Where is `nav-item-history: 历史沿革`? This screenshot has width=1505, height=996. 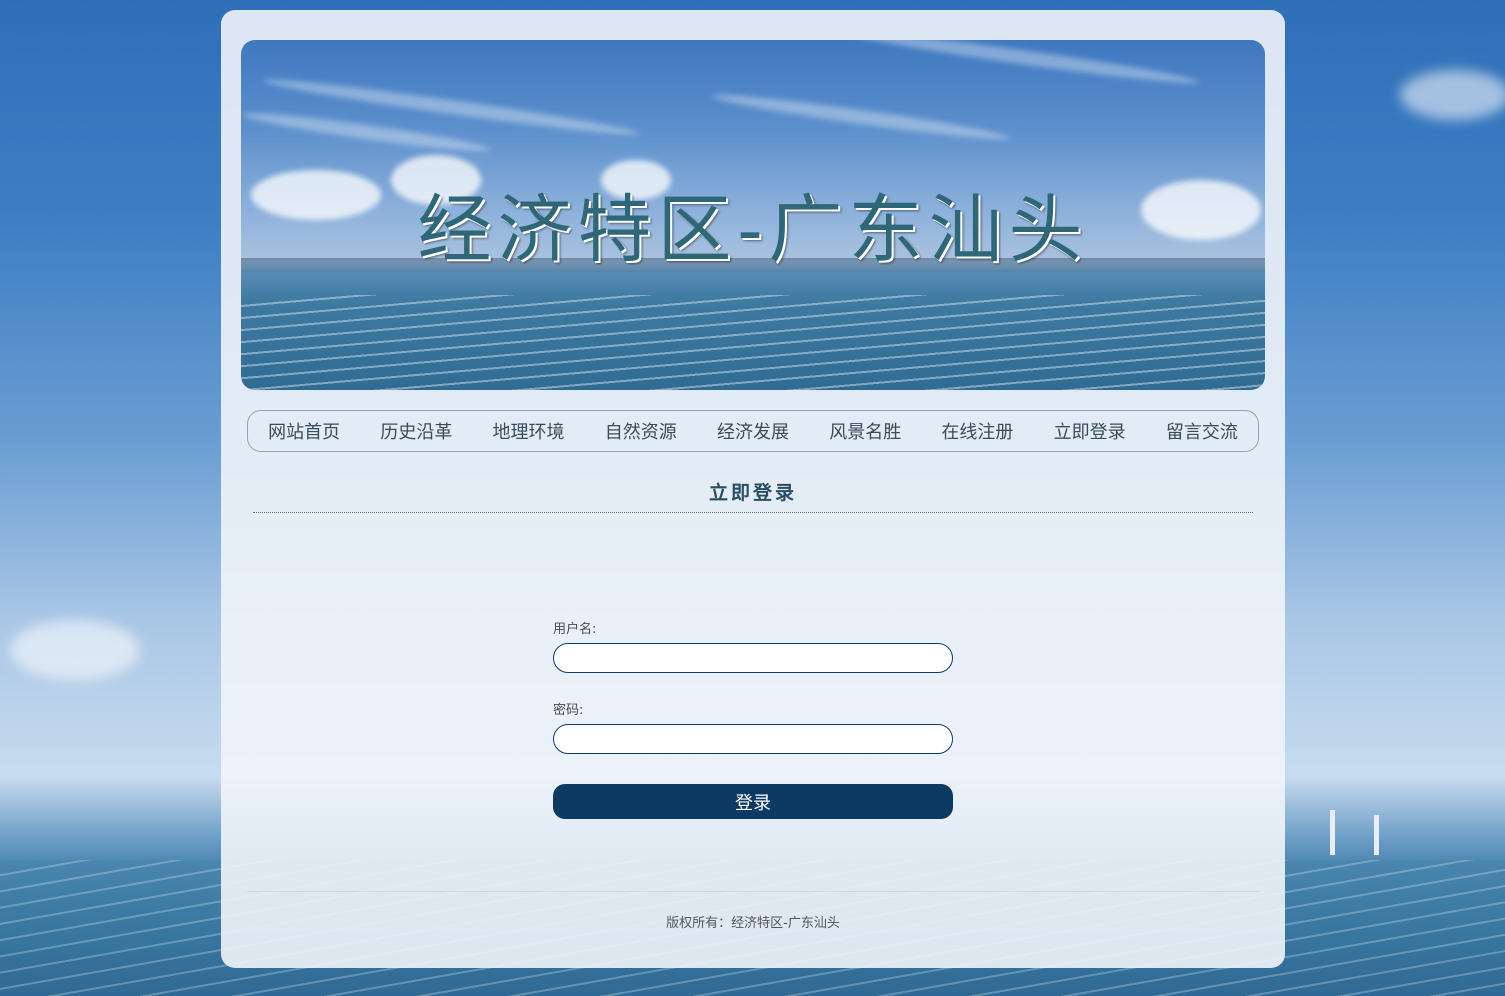 nav-item-history: 历史沿革 is located at coordinates (416, 431).